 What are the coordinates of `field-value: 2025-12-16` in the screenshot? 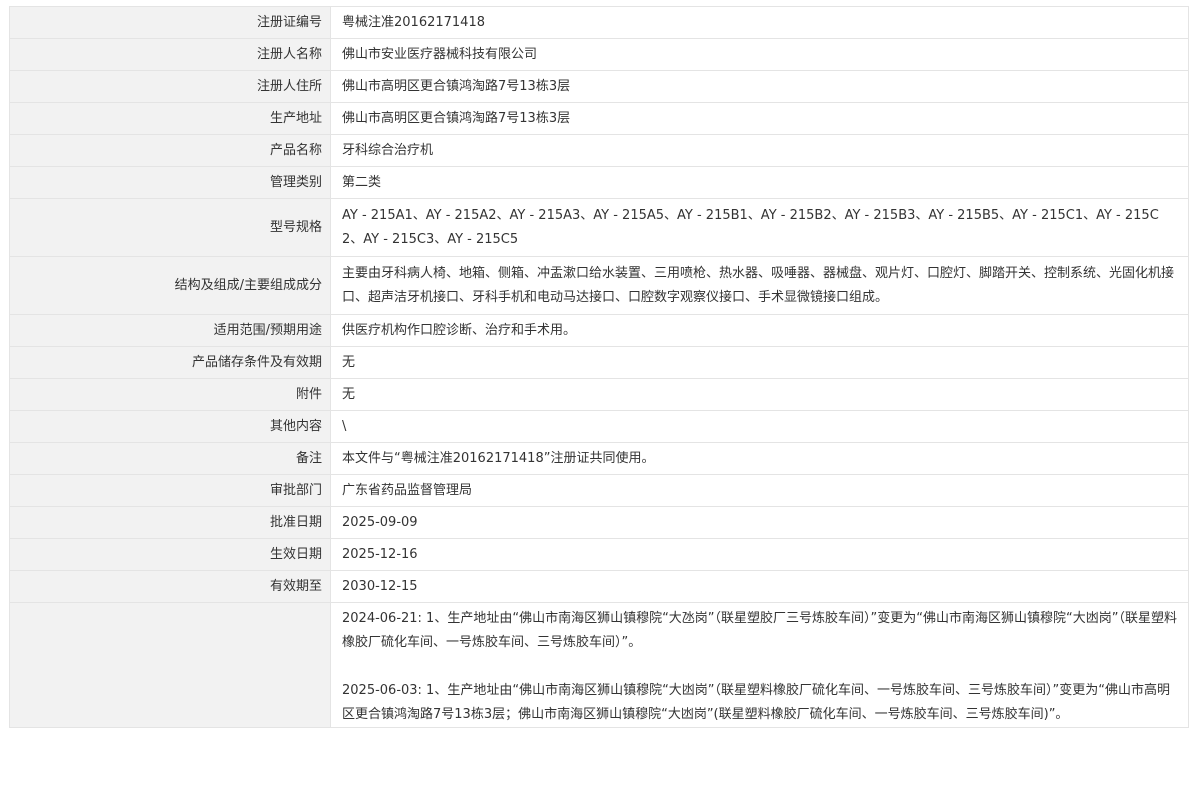 It's located at (759, 554).